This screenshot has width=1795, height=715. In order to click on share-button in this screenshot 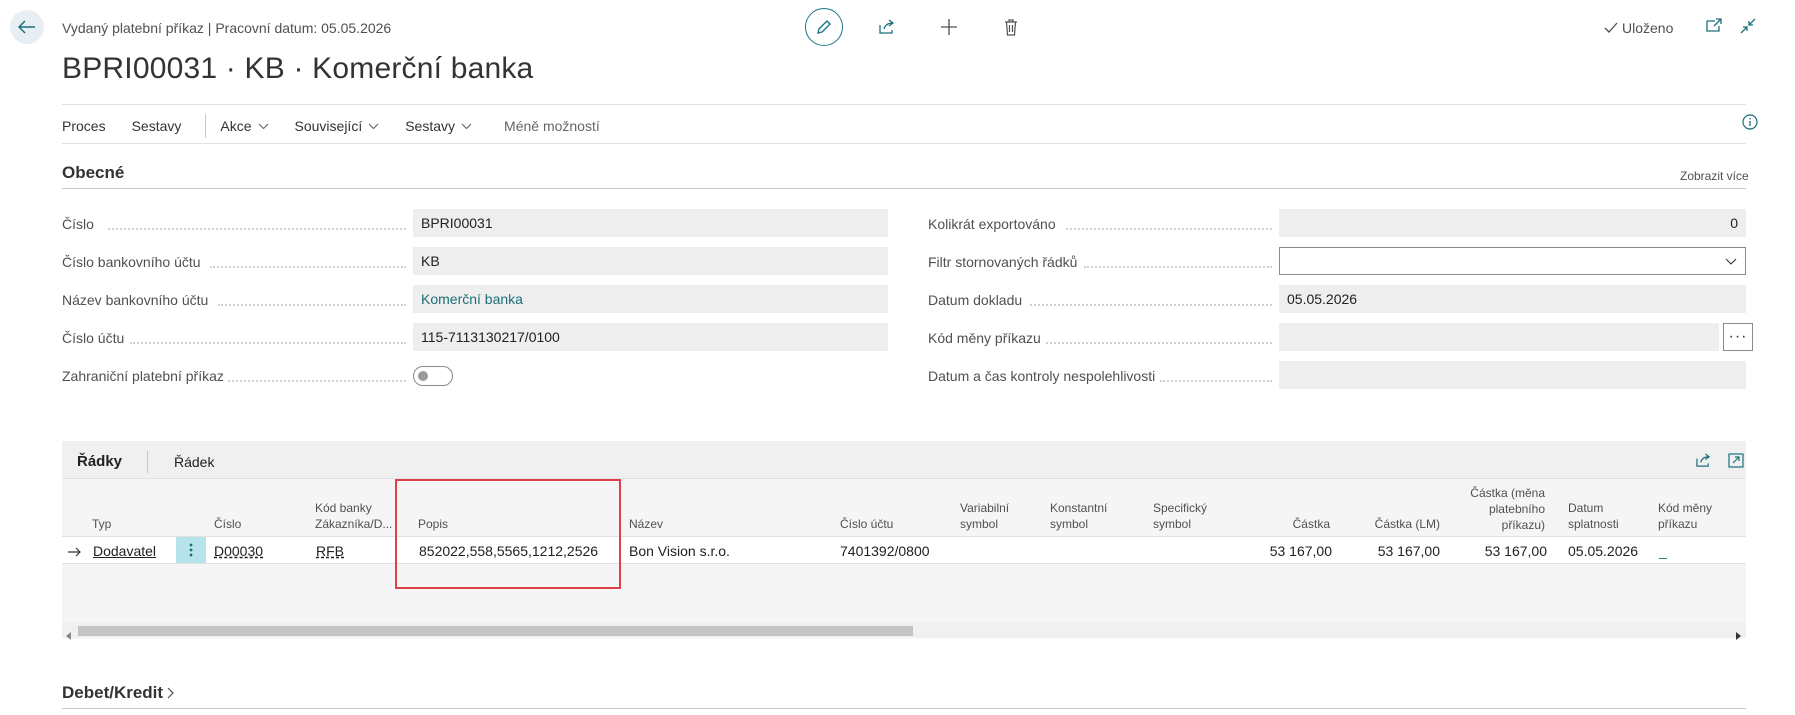, I will do `click(887, 27)`.